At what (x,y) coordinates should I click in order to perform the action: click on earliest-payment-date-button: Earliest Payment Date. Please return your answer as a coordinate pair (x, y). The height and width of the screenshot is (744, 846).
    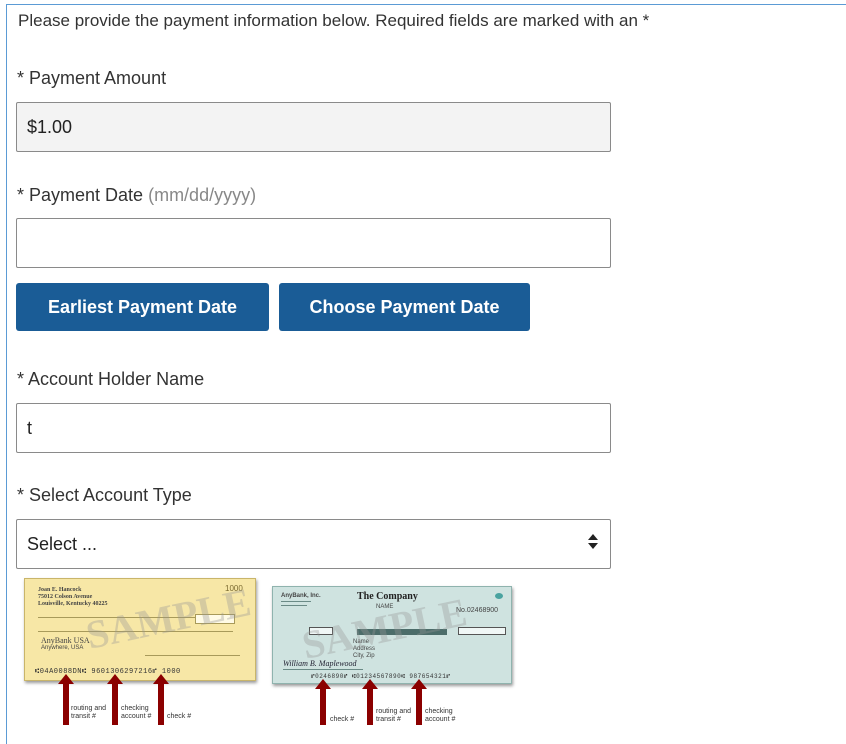
    Looking at the image, I should click on (142, 307).